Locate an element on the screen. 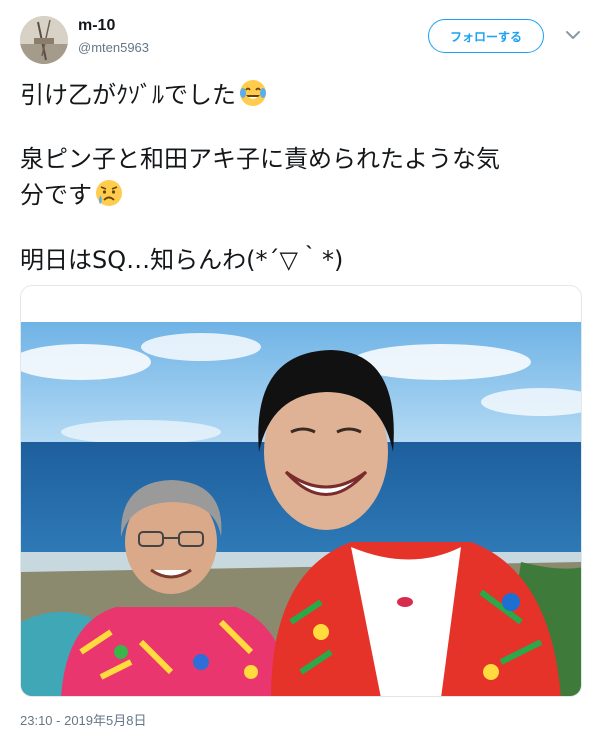 The image size is (605, 736). tweet-text-3: 分です is located at coordinates (56, 195).